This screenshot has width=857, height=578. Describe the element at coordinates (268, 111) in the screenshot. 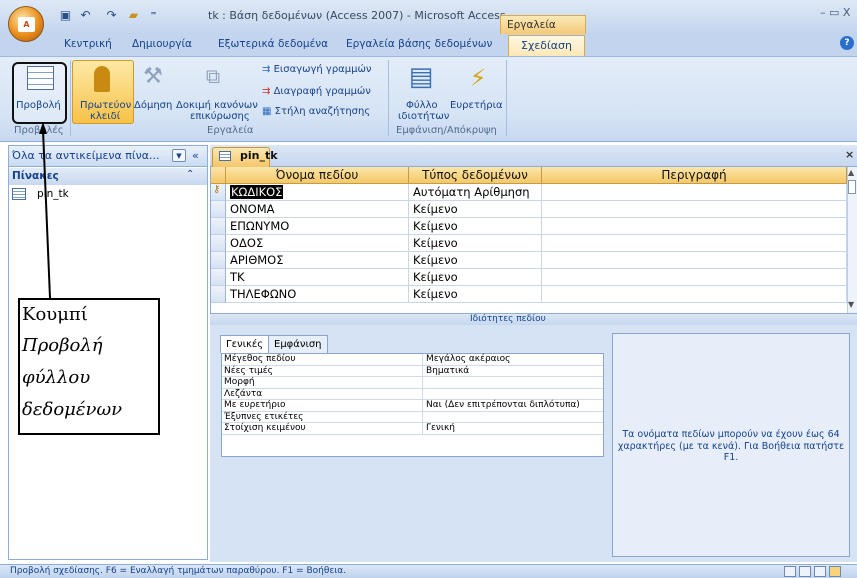

I see `lookup-column-icon: ▦` at that location.